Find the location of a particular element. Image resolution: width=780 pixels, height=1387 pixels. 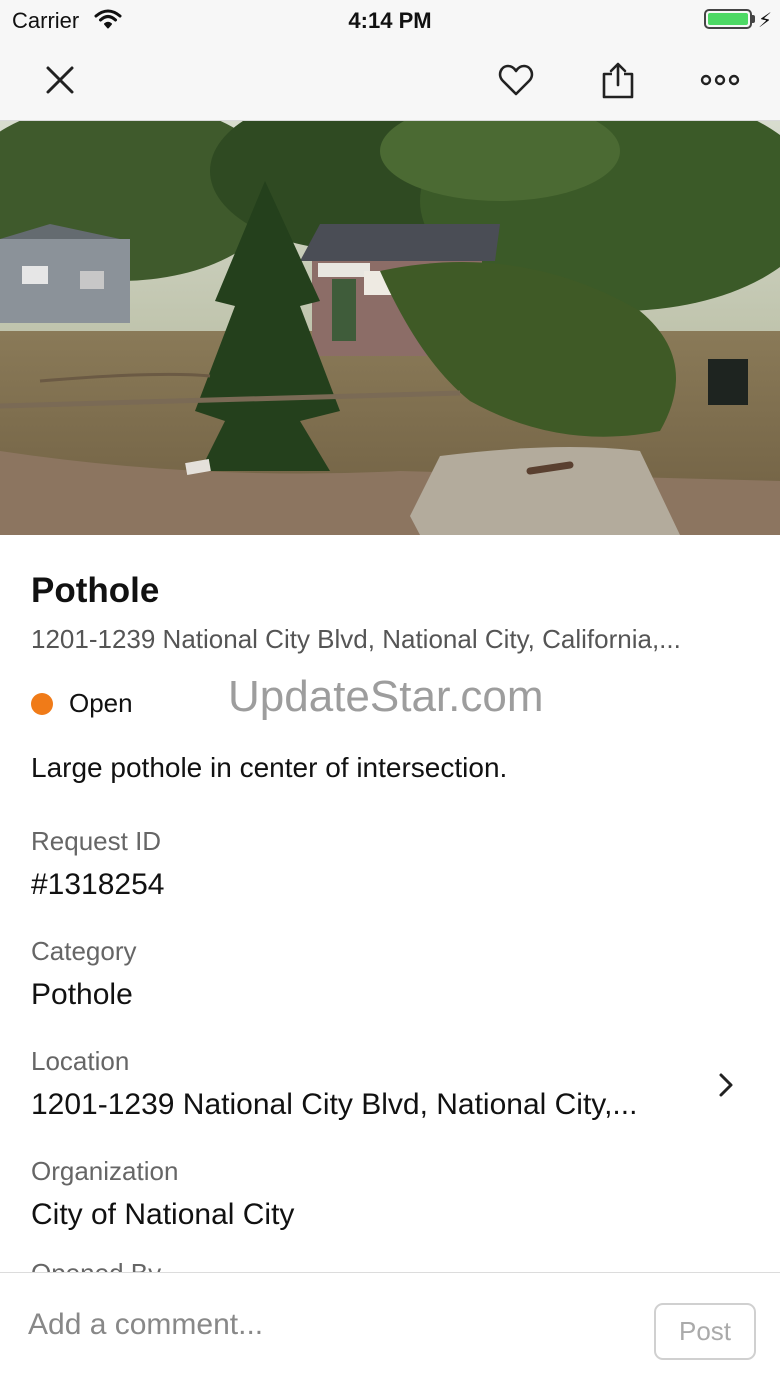

status-indicator: Open is located at coordinates (82, 703).